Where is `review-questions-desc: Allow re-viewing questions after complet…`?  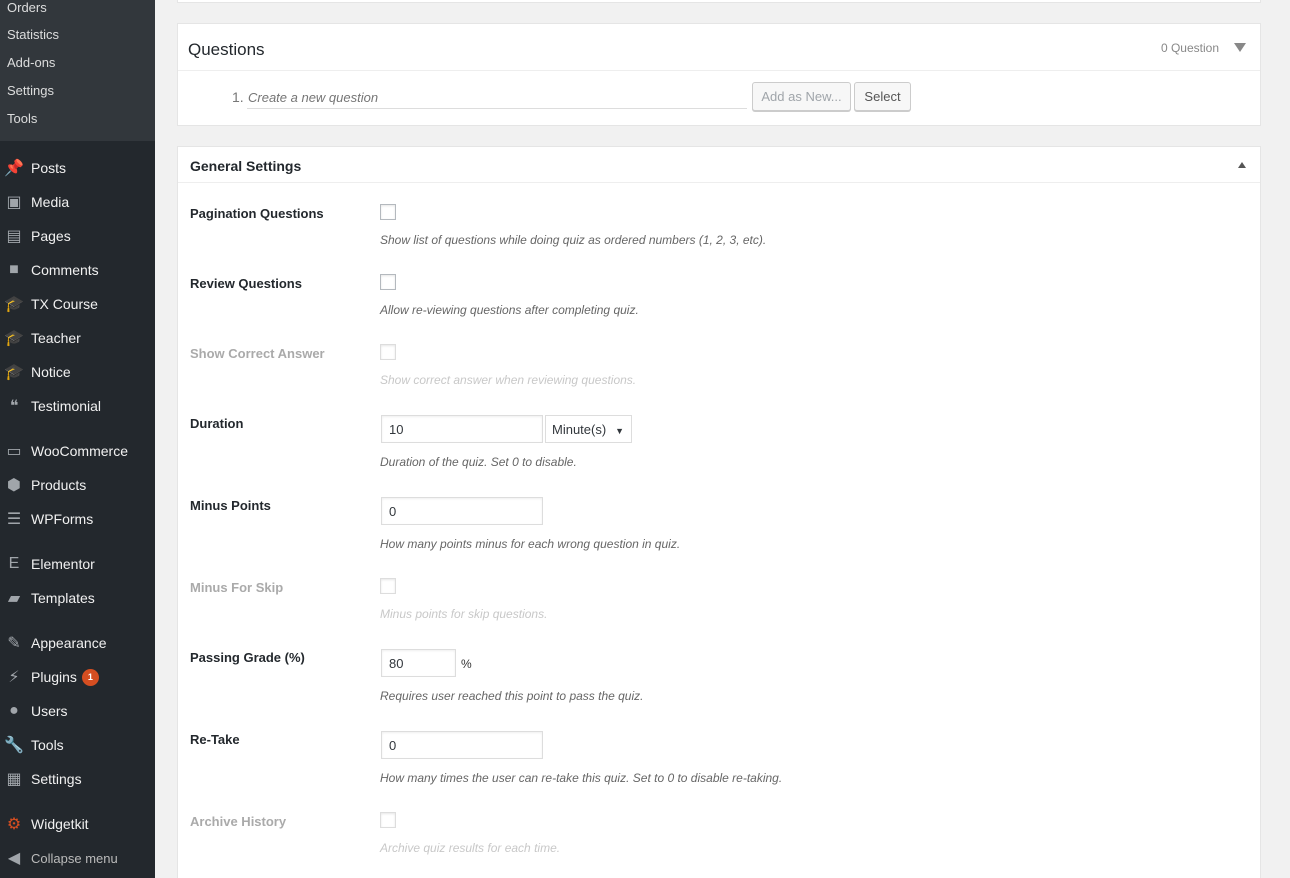 review-questions-desc: Allow re-viewing questions after complet… is located at coordinates (509, 310).